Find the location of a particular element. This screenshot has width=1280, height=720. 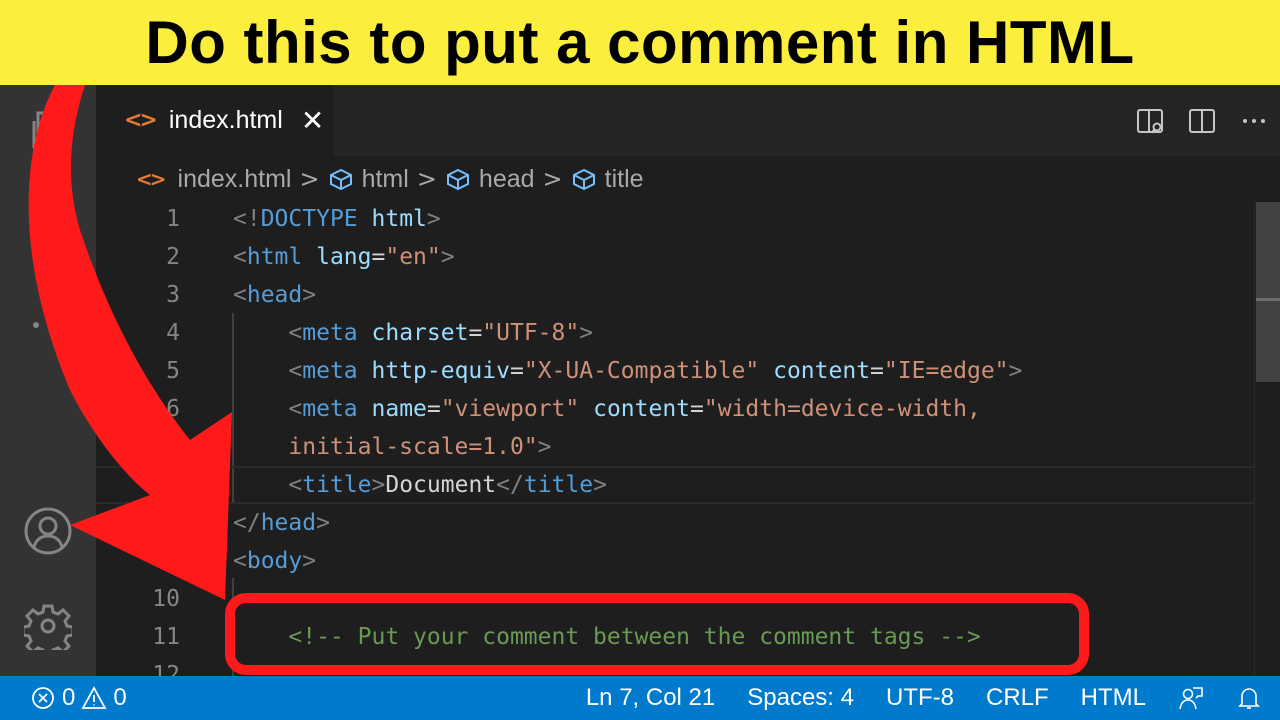

cursor-position: Ln 7, Col 21 is located at coordinates (650, 698).